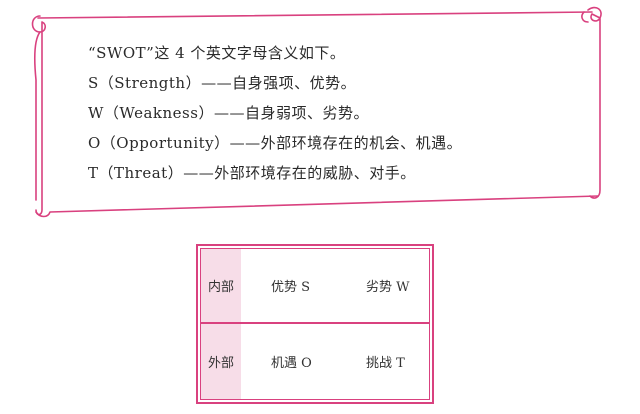  I want to click on cell-opportunity: 机遇 O, so click(291, 363).